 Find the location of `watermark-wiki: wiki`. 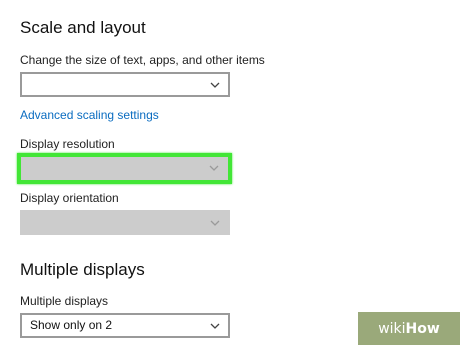

watermark-wiki: wiki is located at coordinates (392, 328).